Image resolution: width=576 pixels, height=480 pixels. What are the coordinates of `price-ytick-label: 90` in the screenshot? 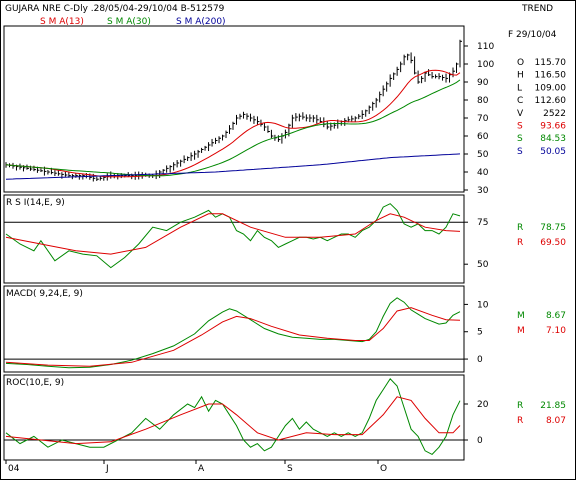 It's located at (483, 83).